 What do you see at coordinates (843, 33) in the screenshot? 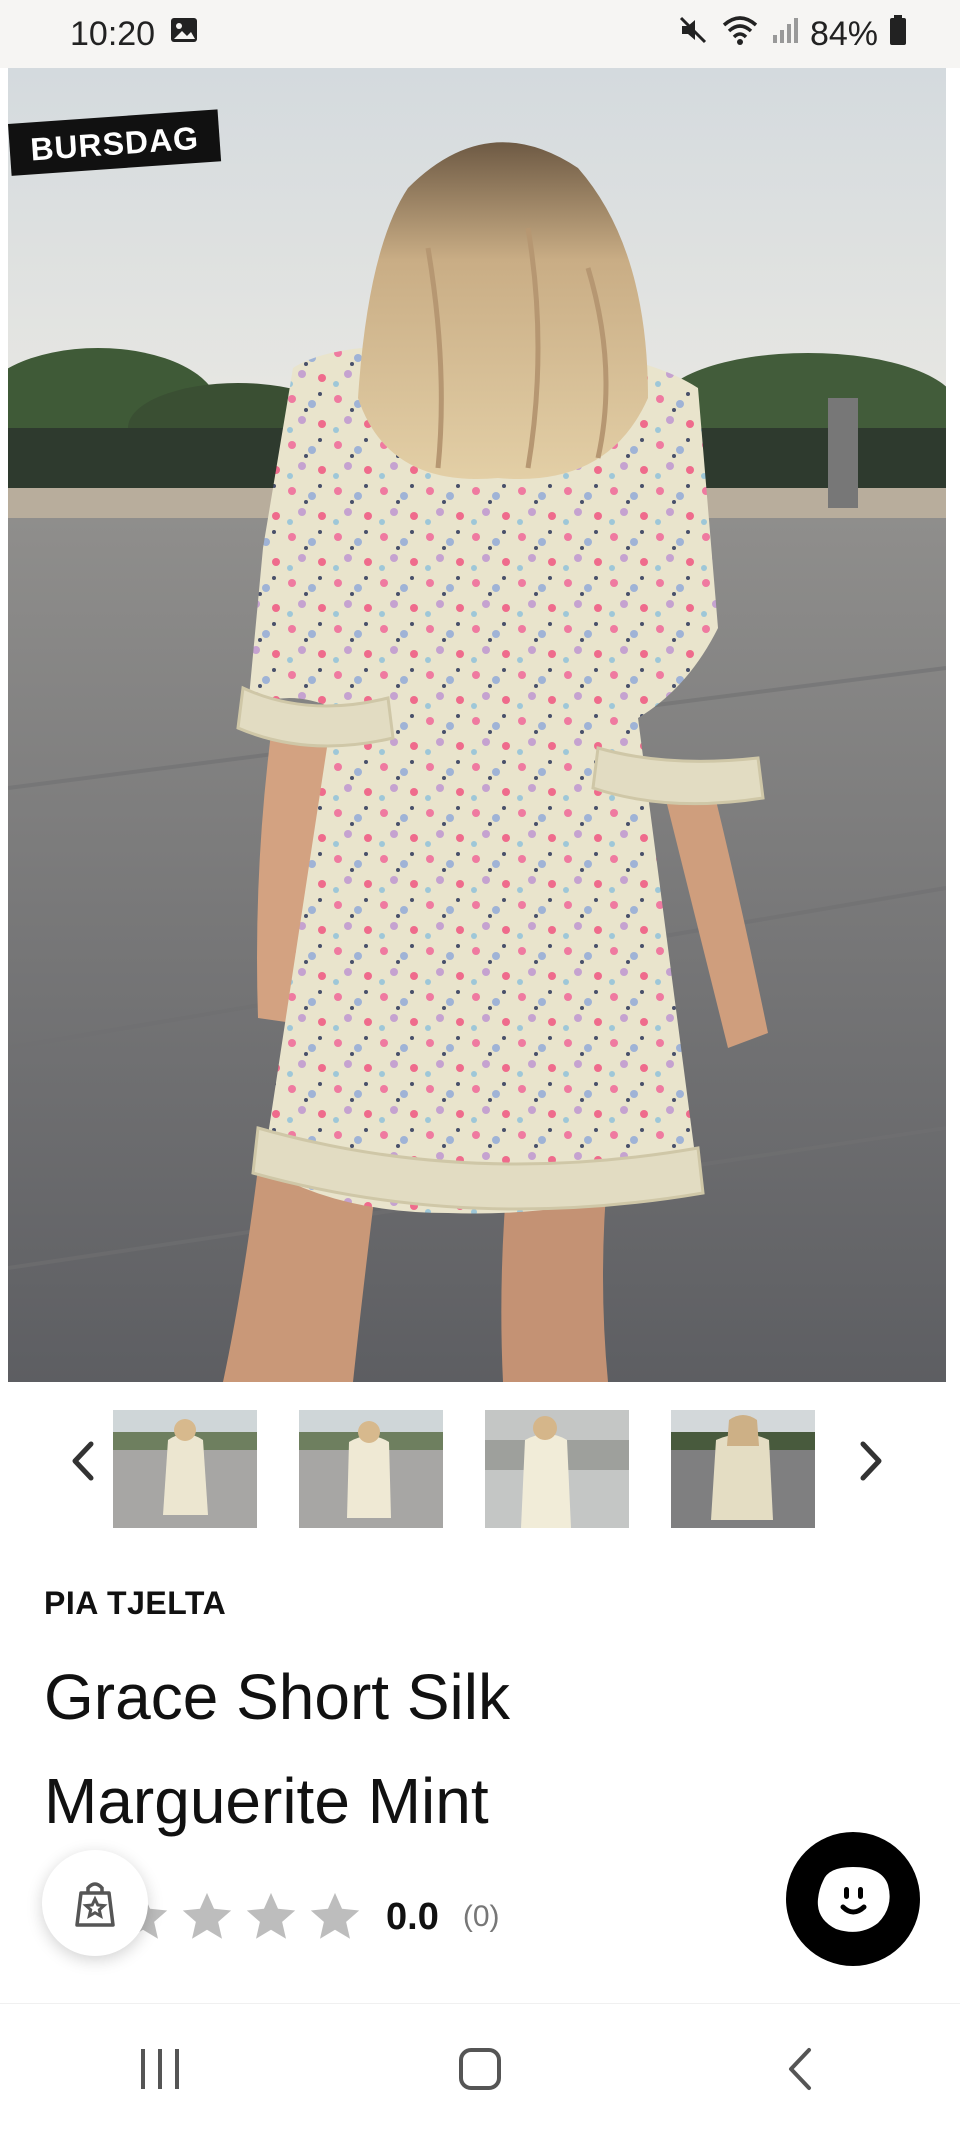
I see `battery-percent: 84%` at bounding box center [843, 33].